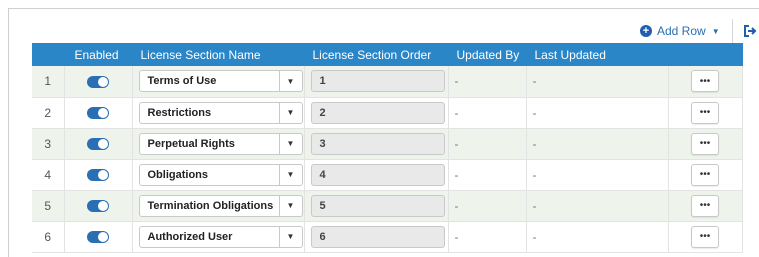  Describe the element at coordinates (48, 54) in the screenshot. I see `header-index` at that location.